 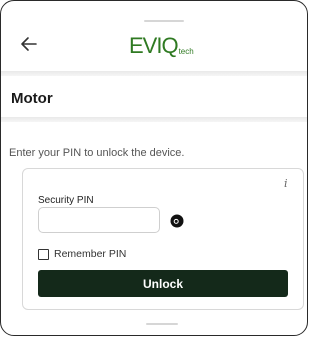 What do you see at coordinates (32, 98) in the screenshot?
I see `page-title: Motor` at bounding box center [32, 98].